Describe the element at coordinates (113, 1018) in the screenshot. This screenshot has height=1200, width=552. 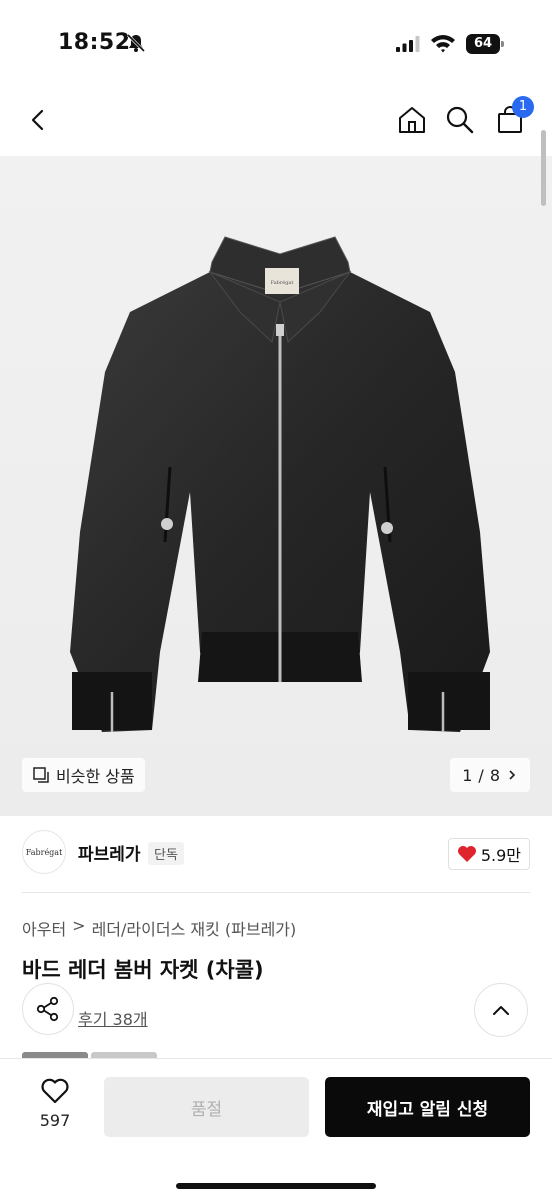
I see `review-count-link: 후기 38개` at that location.